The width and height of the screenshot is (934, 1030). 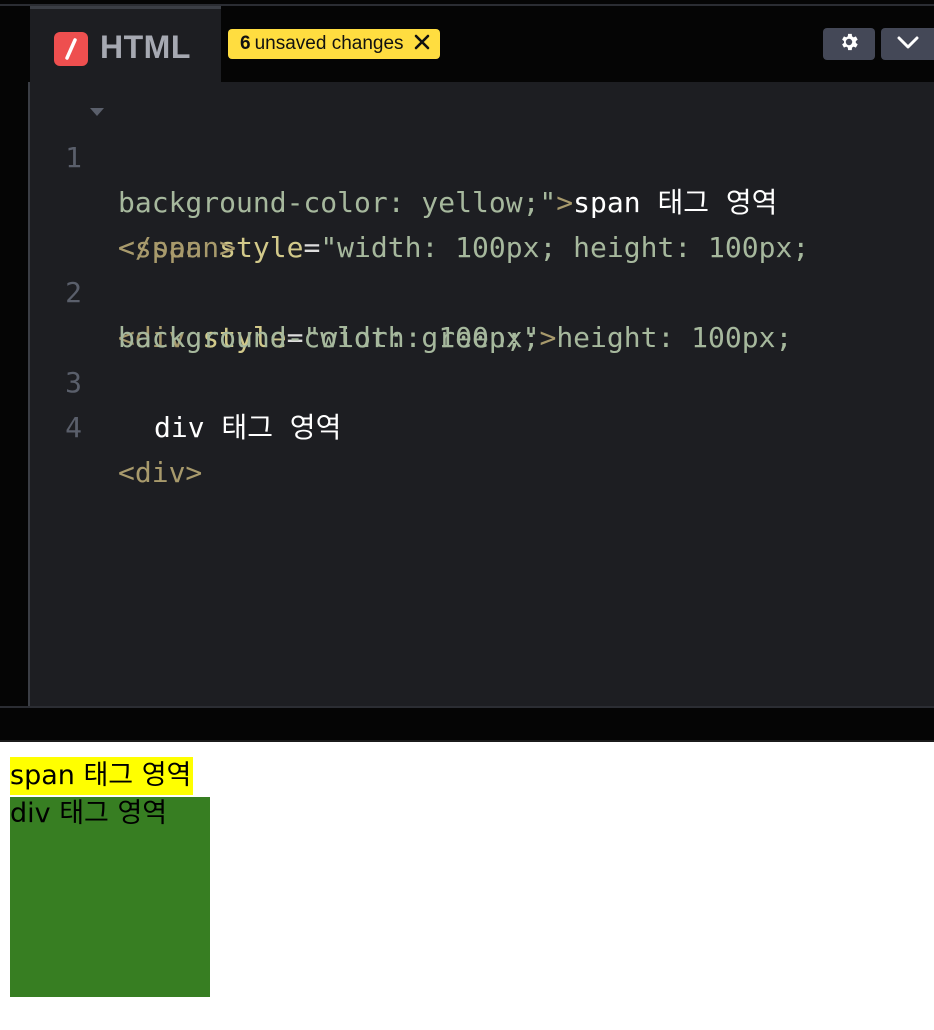 I want to click on fold-triangle-icon, so click(x=97, y=112).